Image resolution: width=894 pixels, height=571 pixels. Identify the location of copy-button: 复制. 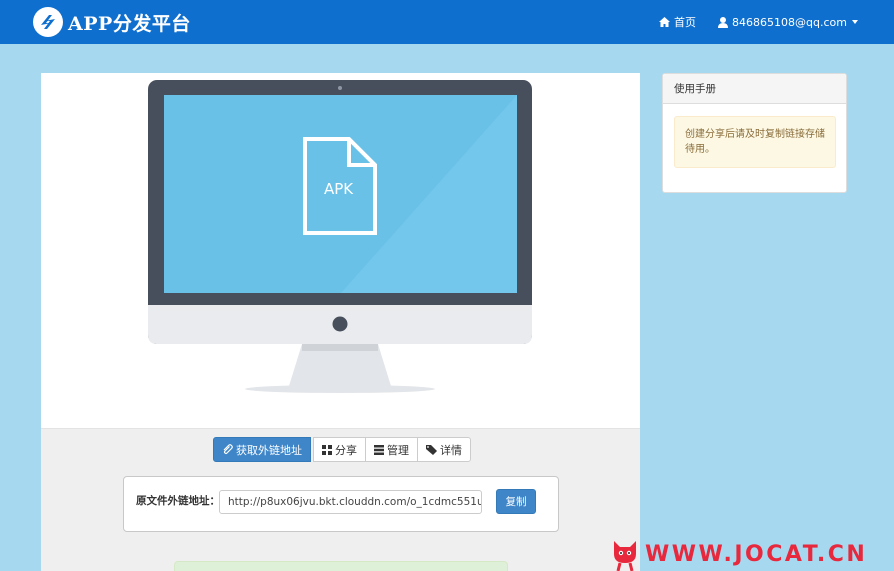
(516, 501).